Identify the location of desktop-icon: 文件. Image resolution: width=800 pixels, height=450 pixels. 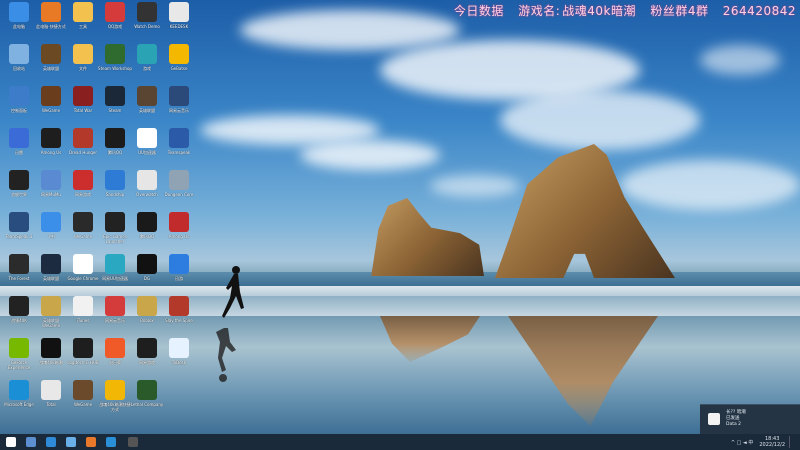
(83, 63).